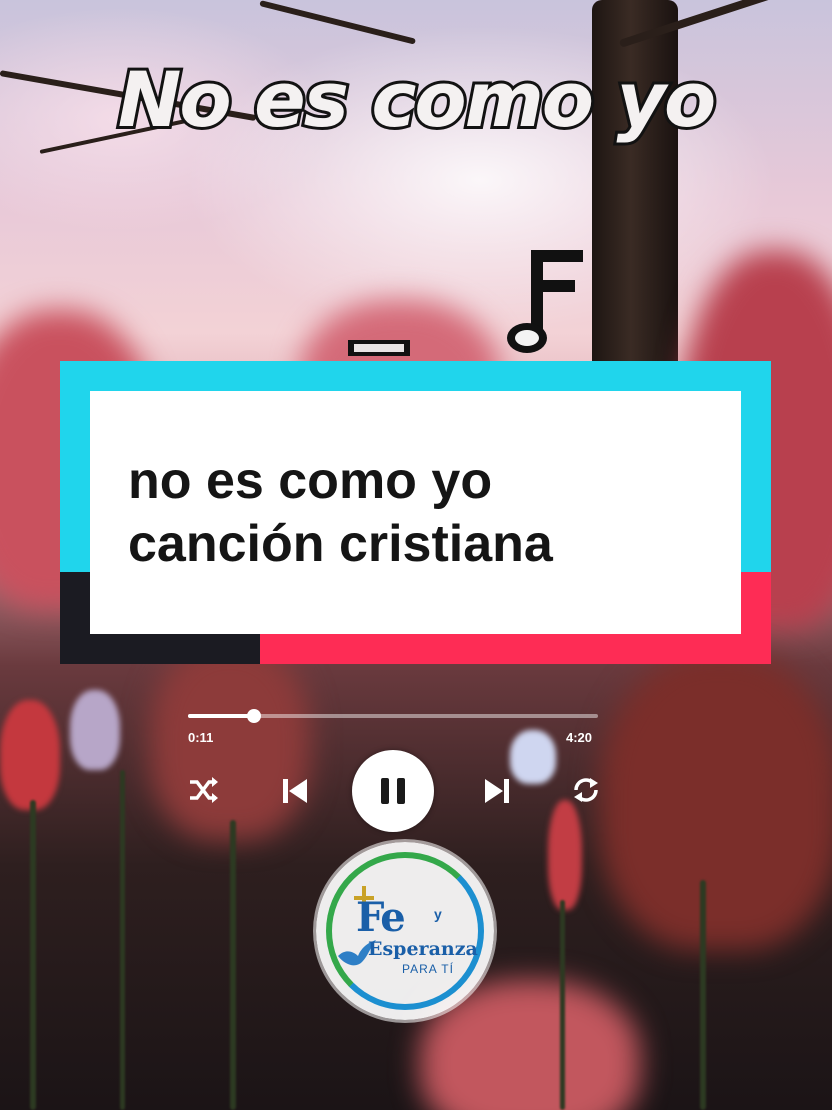 The image size is (832, 1110). I want to click on logo-fe: Fe, so click(381, 917).